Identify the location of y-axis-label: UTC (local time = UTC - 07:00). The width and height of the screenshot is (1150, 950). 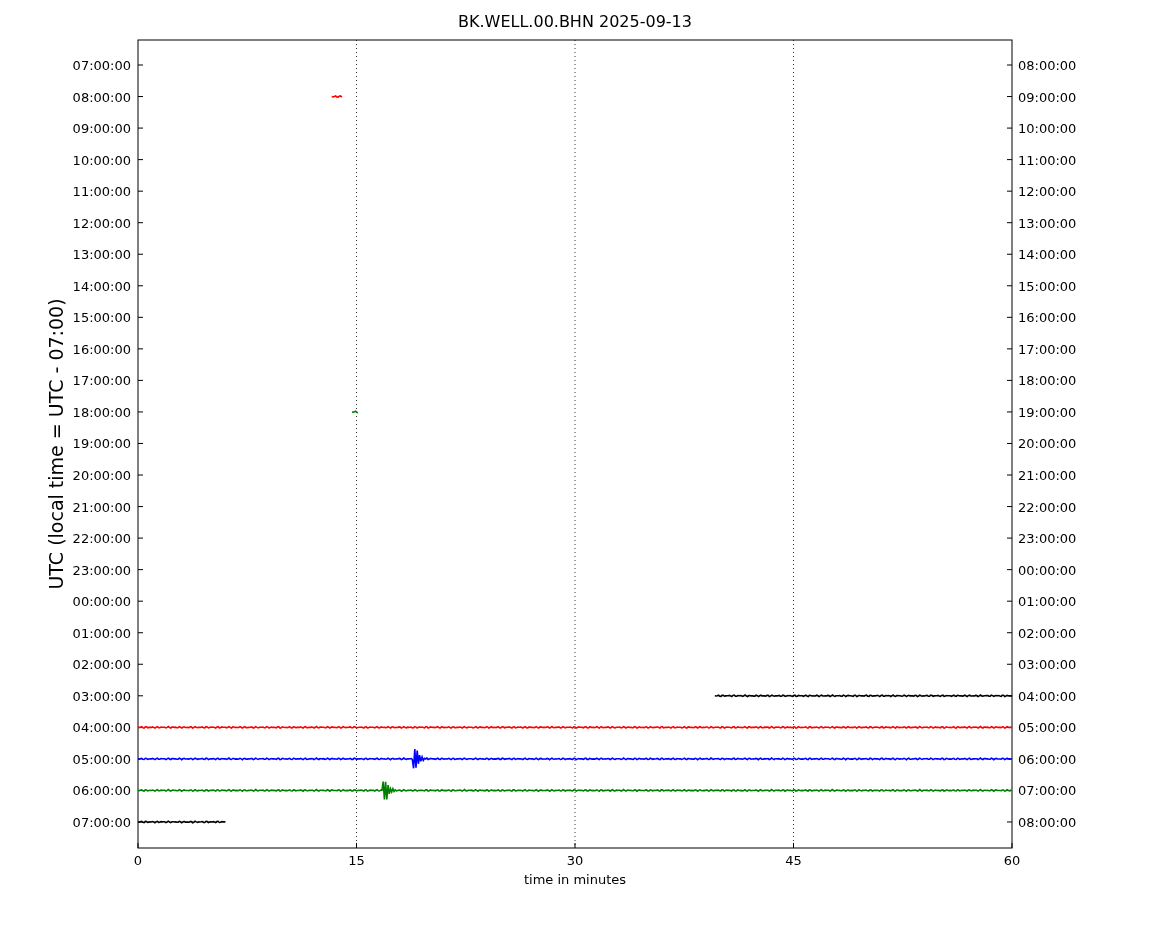
(56, 444).